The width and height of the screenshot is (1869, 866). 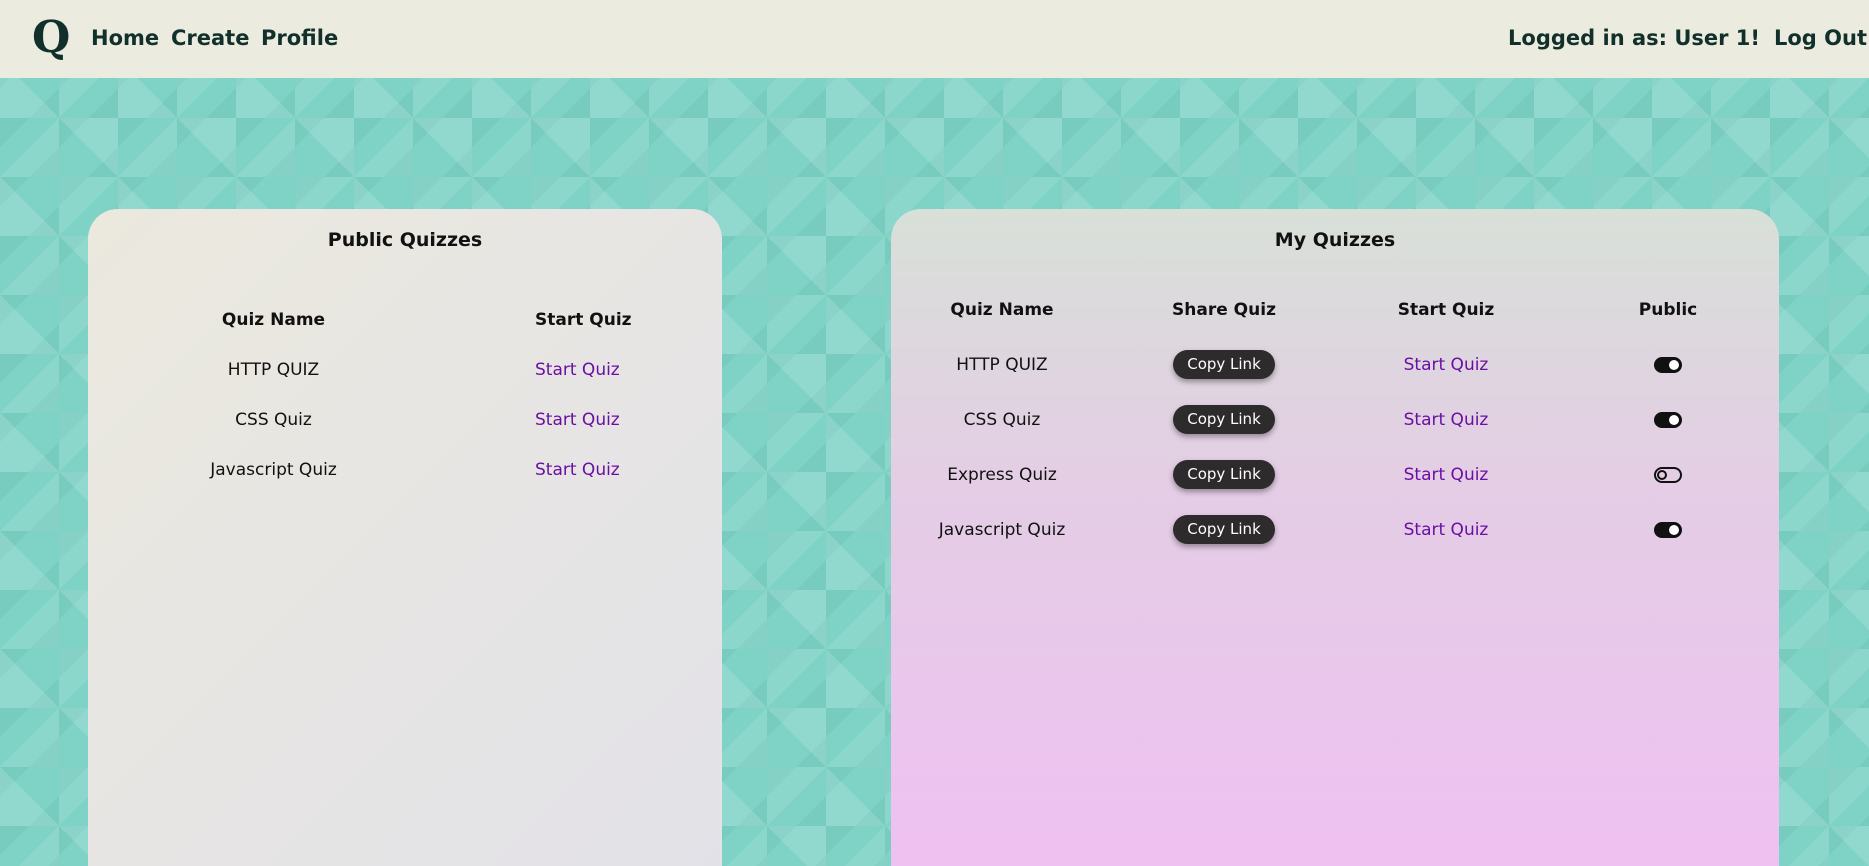 What do you see at coordinates (1820, 38) in the screenshot?
I see `logout-link: Log Out` at bounding box center [1820, 38].